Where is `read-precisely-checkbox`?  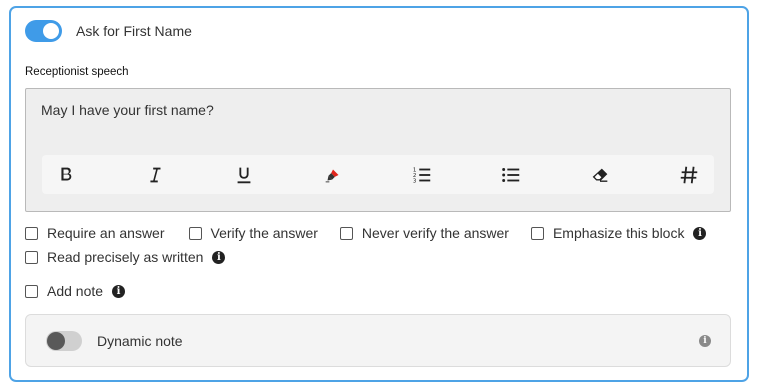
read-precisely-checkbox is located at coordinates (31, 257).